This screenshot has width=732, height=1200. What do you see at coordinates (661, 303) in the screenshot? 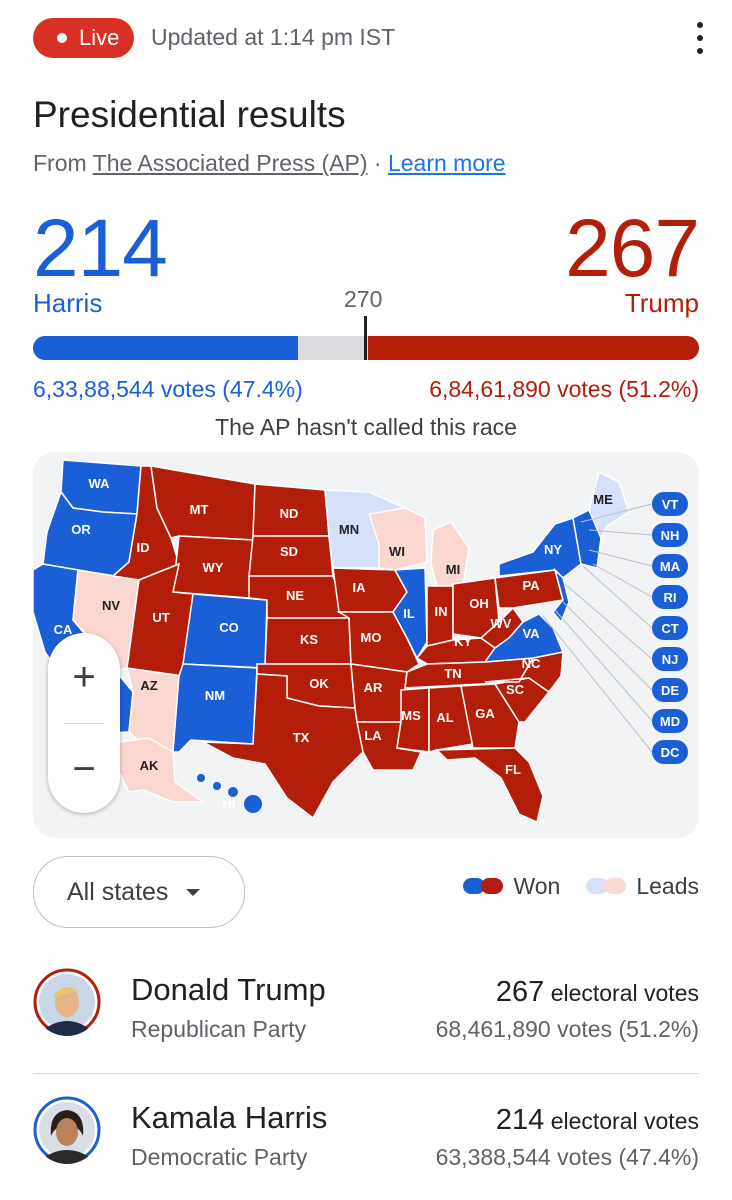
I see `trump-label: Trump` at bounding box center [661, 303].